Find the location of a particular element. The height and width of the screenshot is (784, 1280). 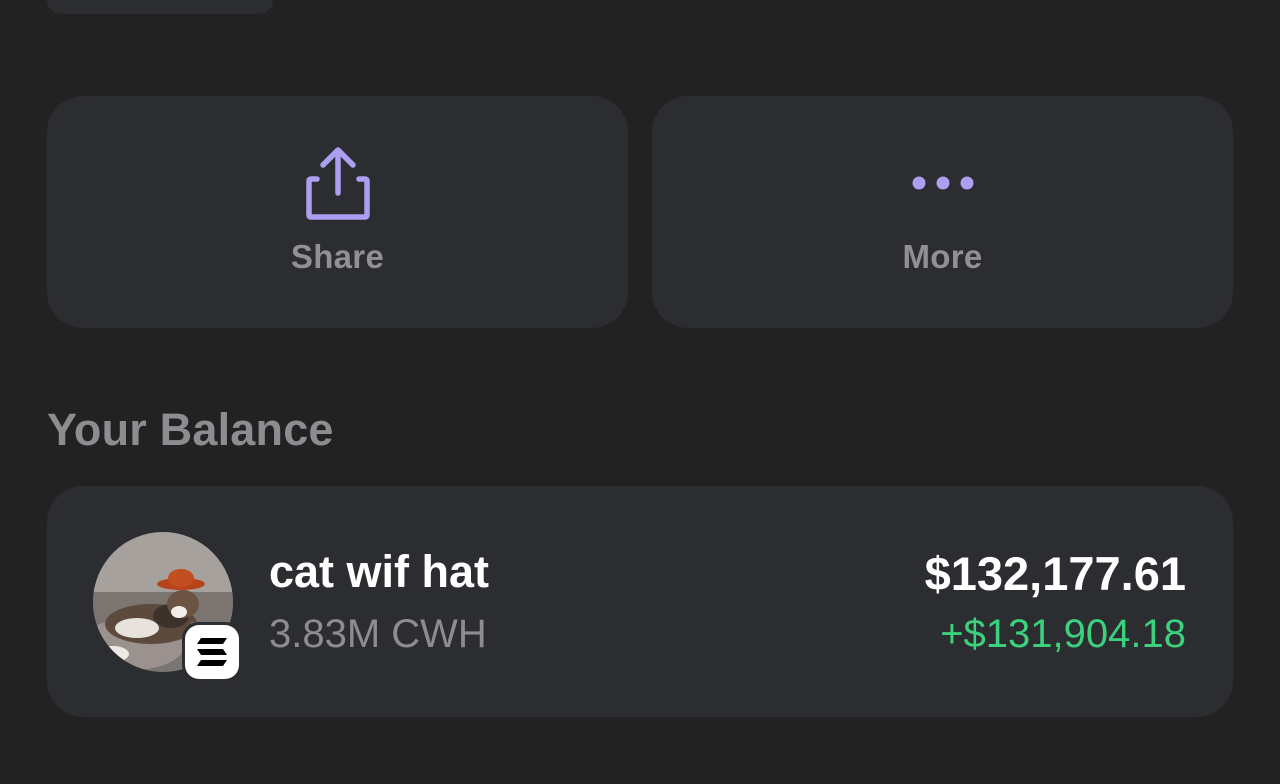

share-button: Share is located at coordinates (337, 212).